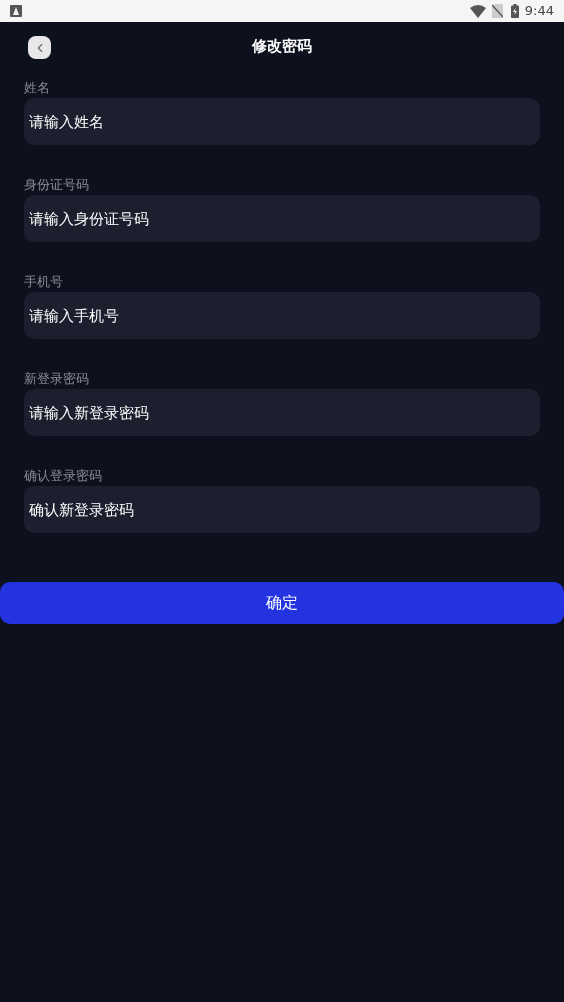 This screenshot has width=564, height=1002. I want to click on field-label: 确认登录密码, so click(63, 476).